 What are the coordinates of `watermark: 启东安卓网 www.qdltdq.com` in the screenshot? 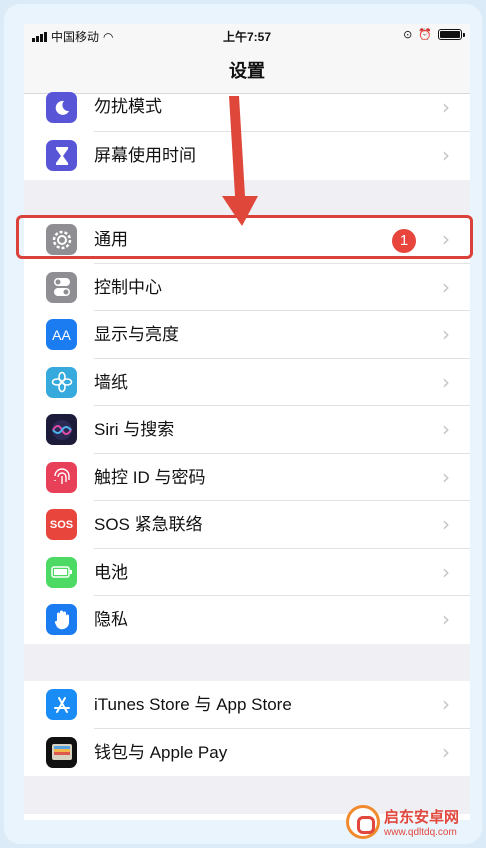 It's located at (414, 822).